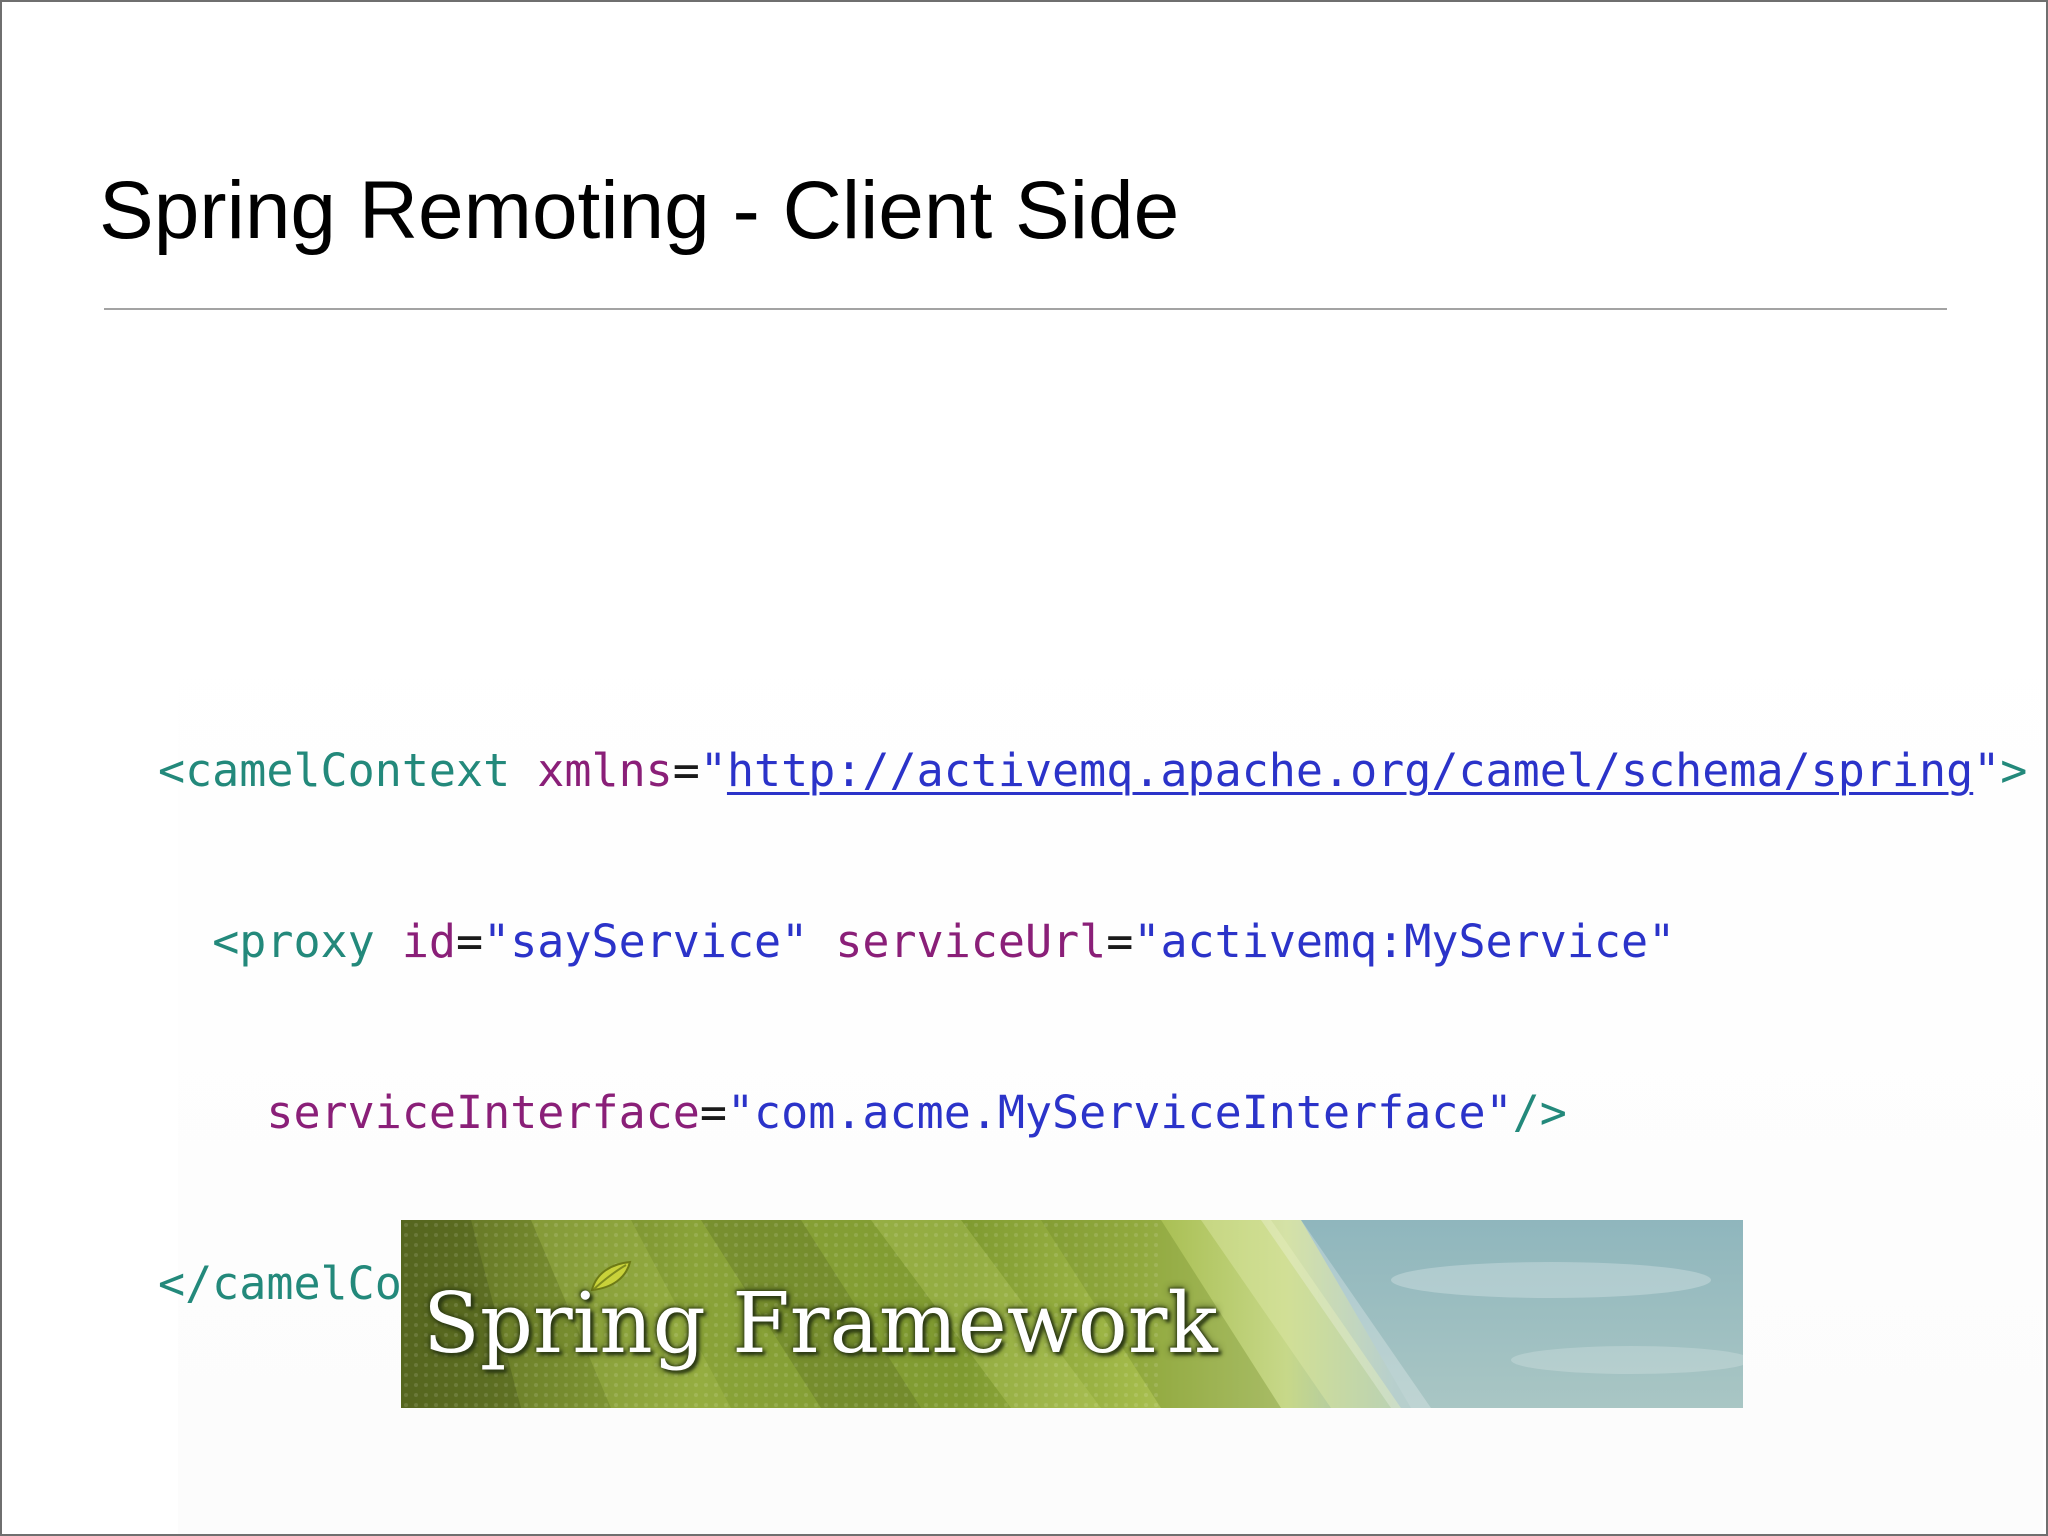 This screenshot has width=2048, height=1536. Describe the element at coordinates (820, 1323) in the screenshot. I see `banner-title: Spring Framework` at that location.